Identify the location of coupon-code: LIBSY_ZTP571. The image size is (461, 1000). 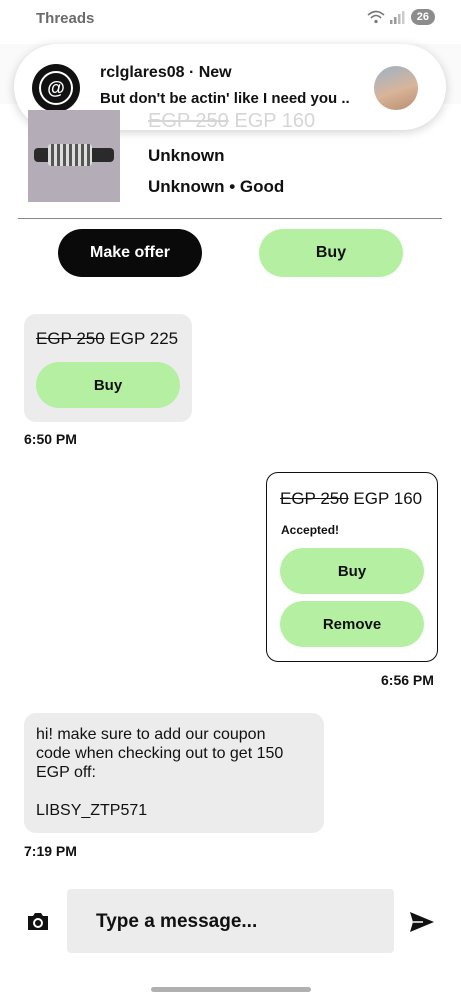
(174, 810).